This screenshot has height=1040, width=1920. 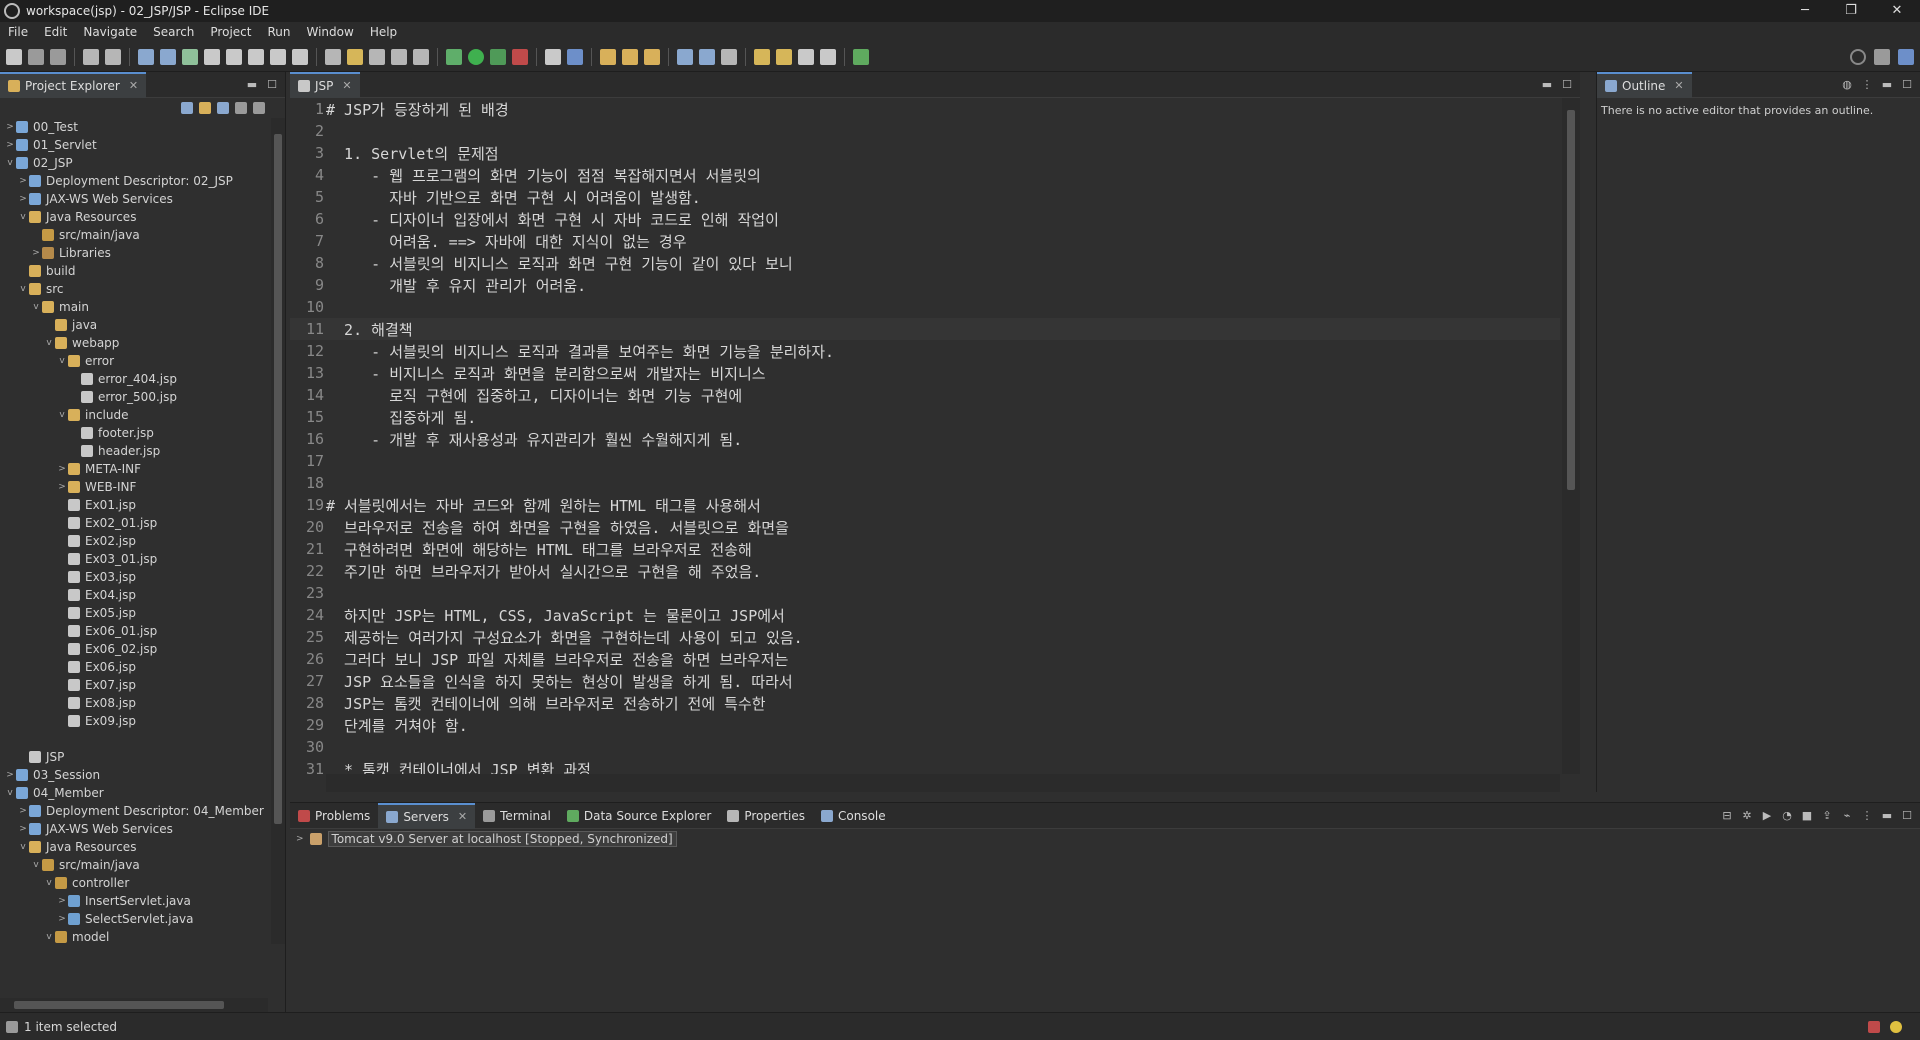 What do you see at coordinates (134, 361) in the screenshot?
I see `tree-item: v error` at bounding box center [134, 361].